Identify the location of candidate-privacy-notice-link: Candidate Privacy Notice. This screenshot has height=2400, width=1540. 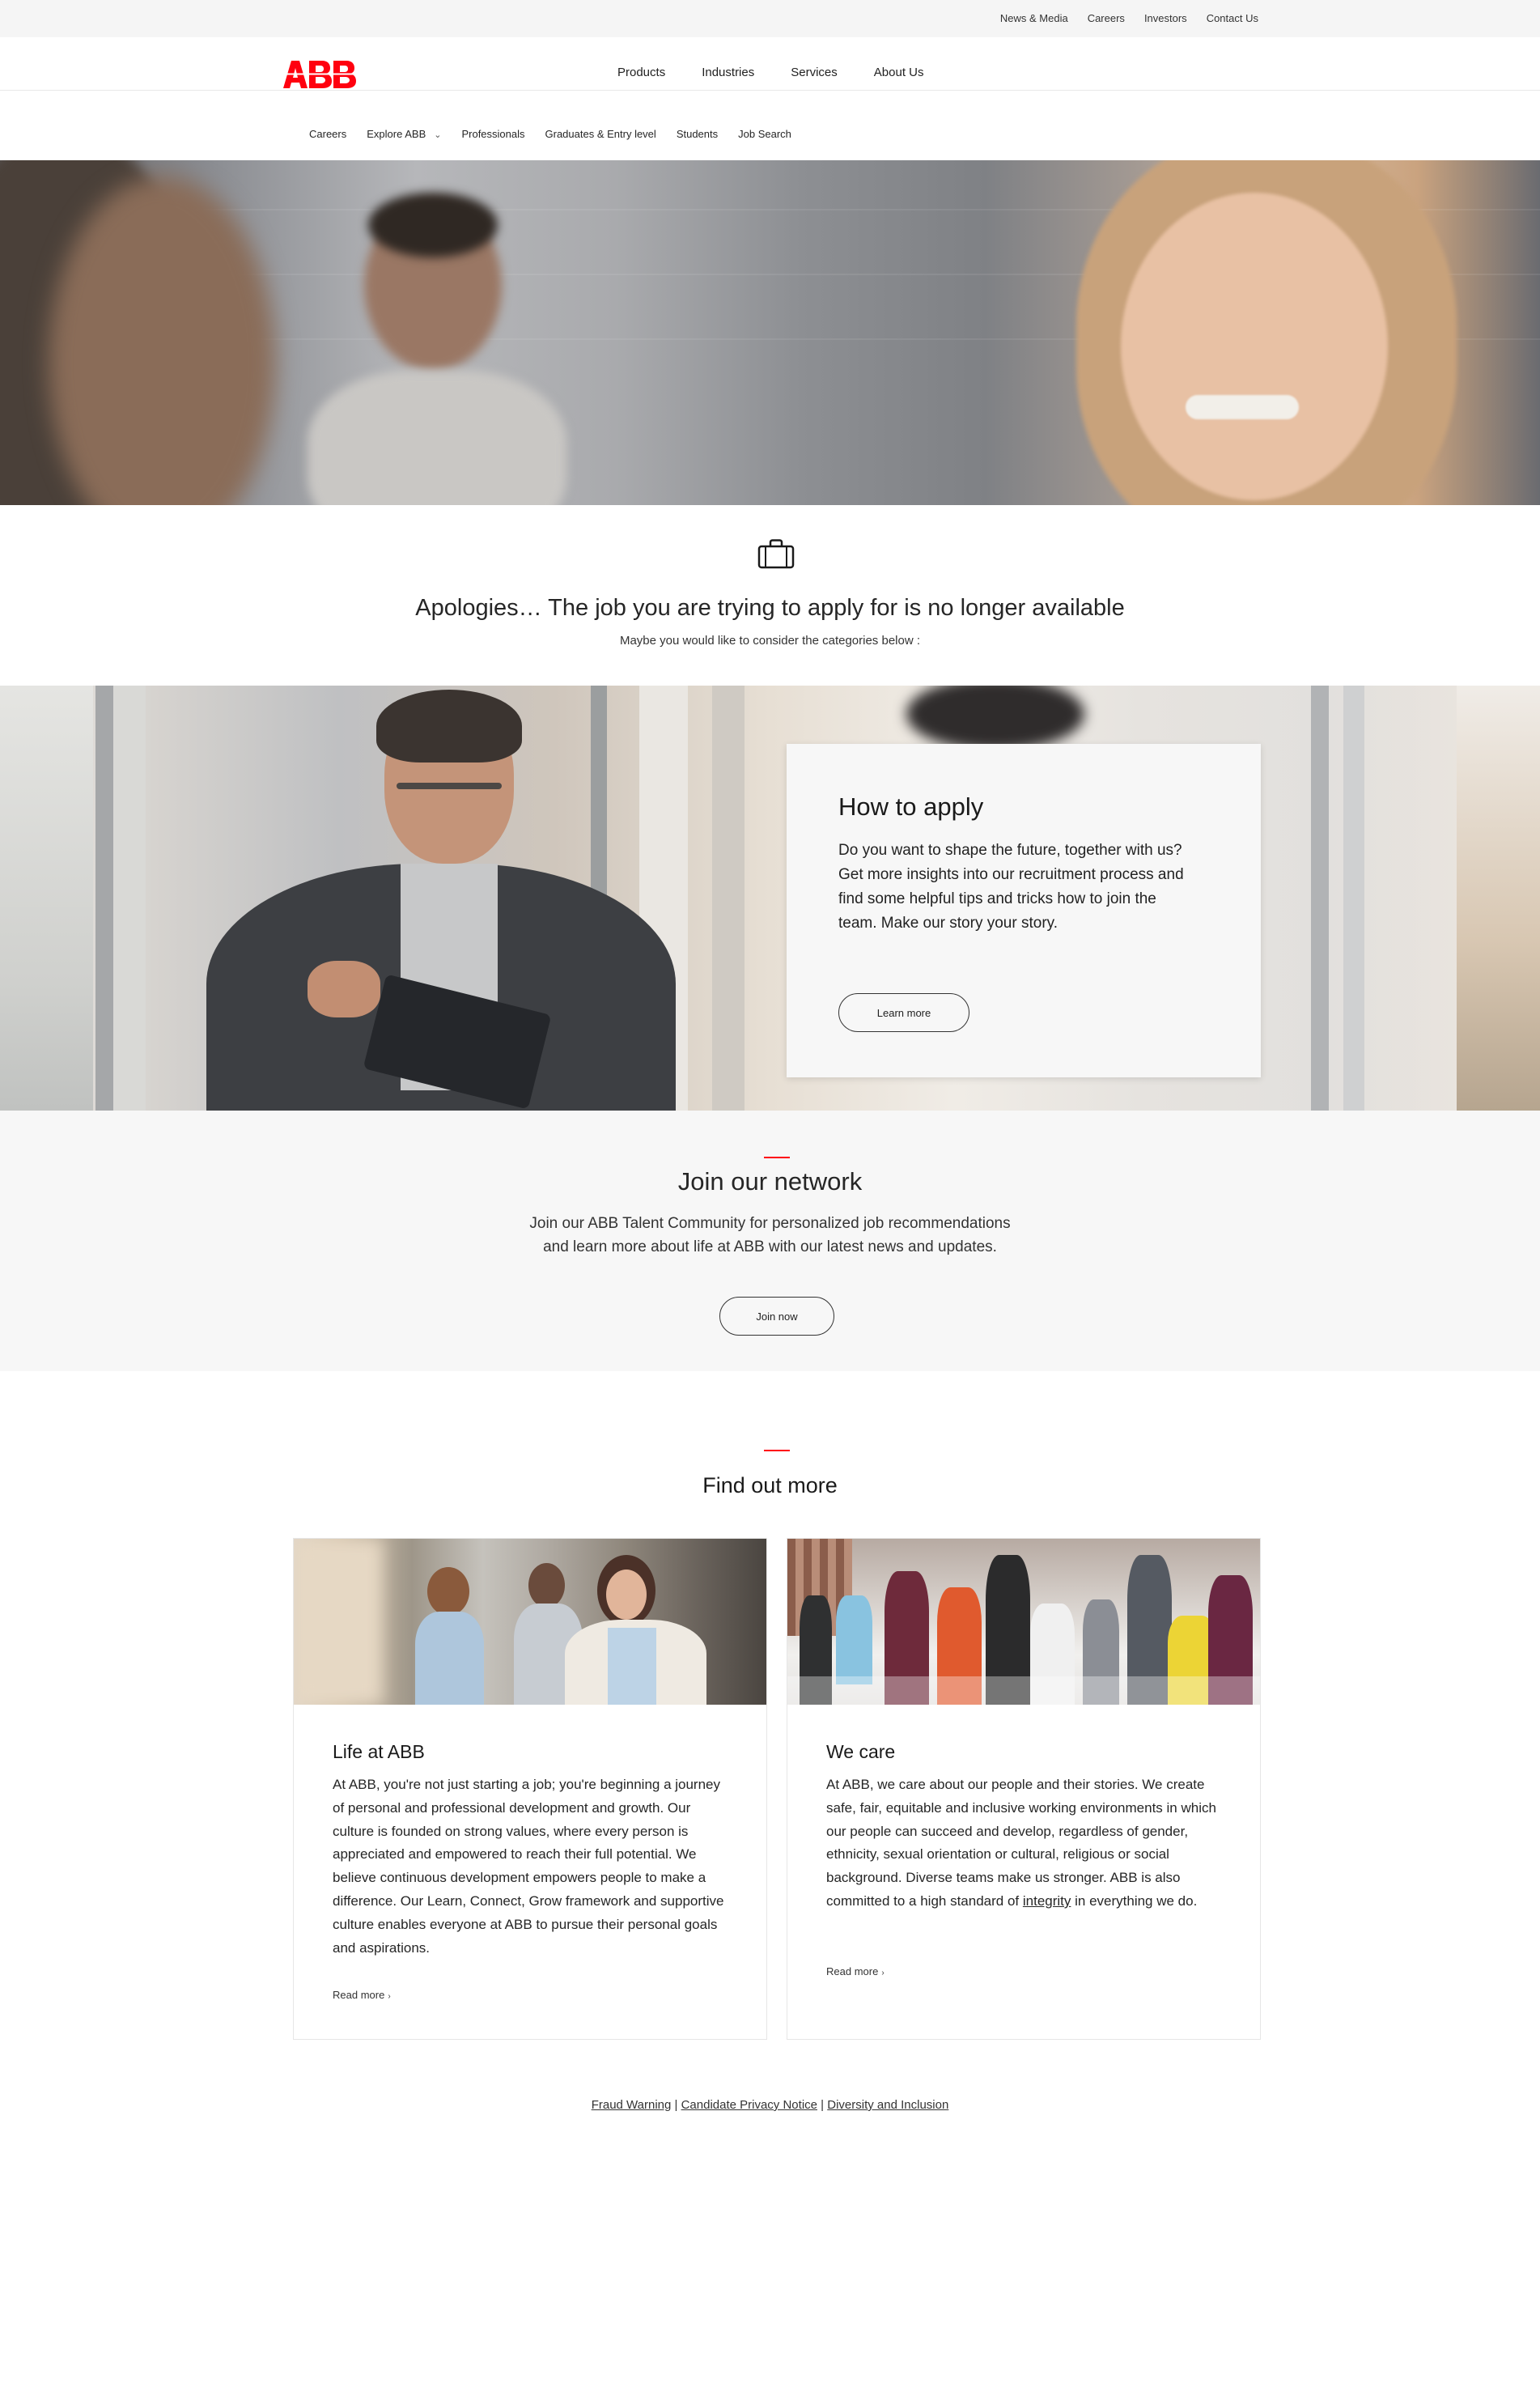
(749, 2105).